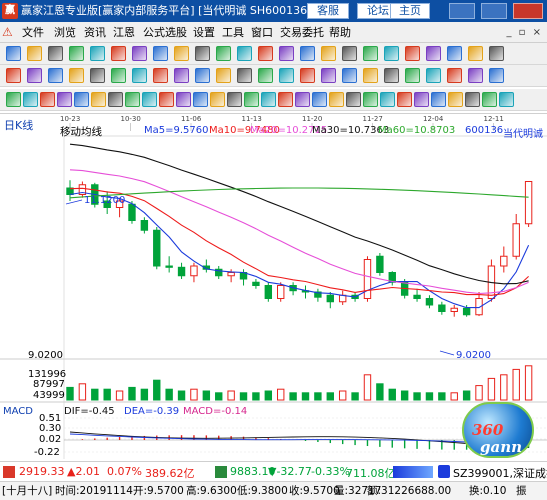  I want to click on tb3-tool-19-icon, so click(319, 99).